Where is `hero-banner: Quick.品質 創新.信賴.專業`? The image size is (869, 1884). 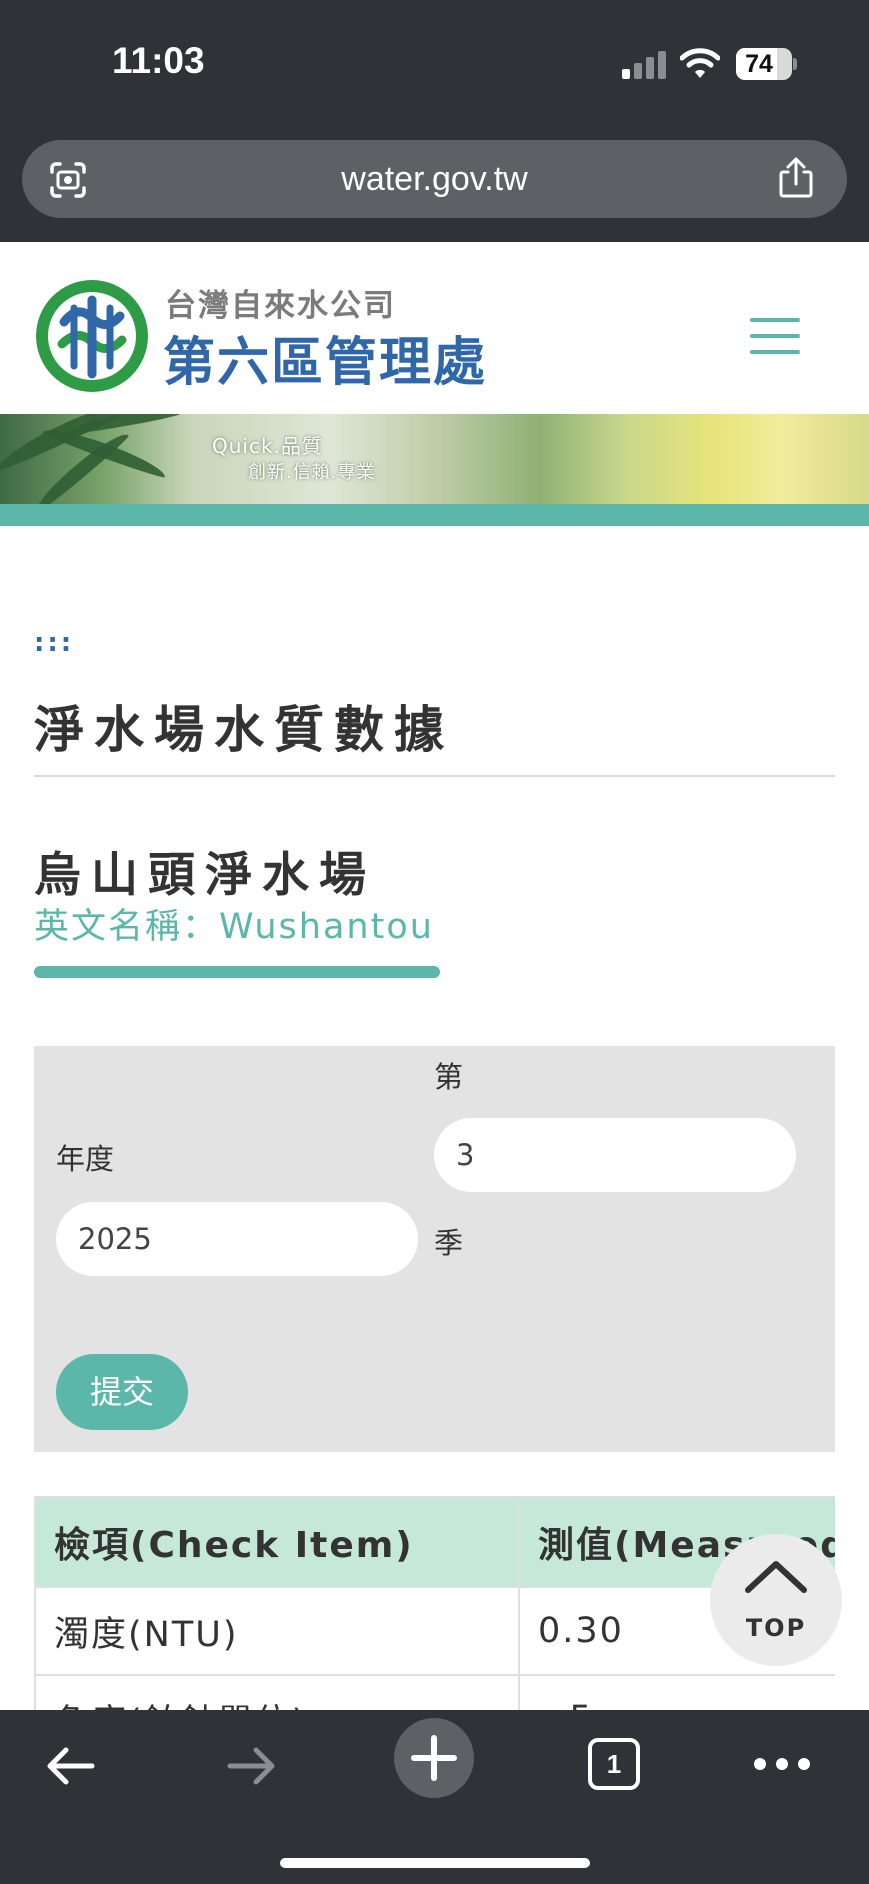 hero-banner: Quick.品質 創新.信賴.專業 is located at coordinates (434, 459).